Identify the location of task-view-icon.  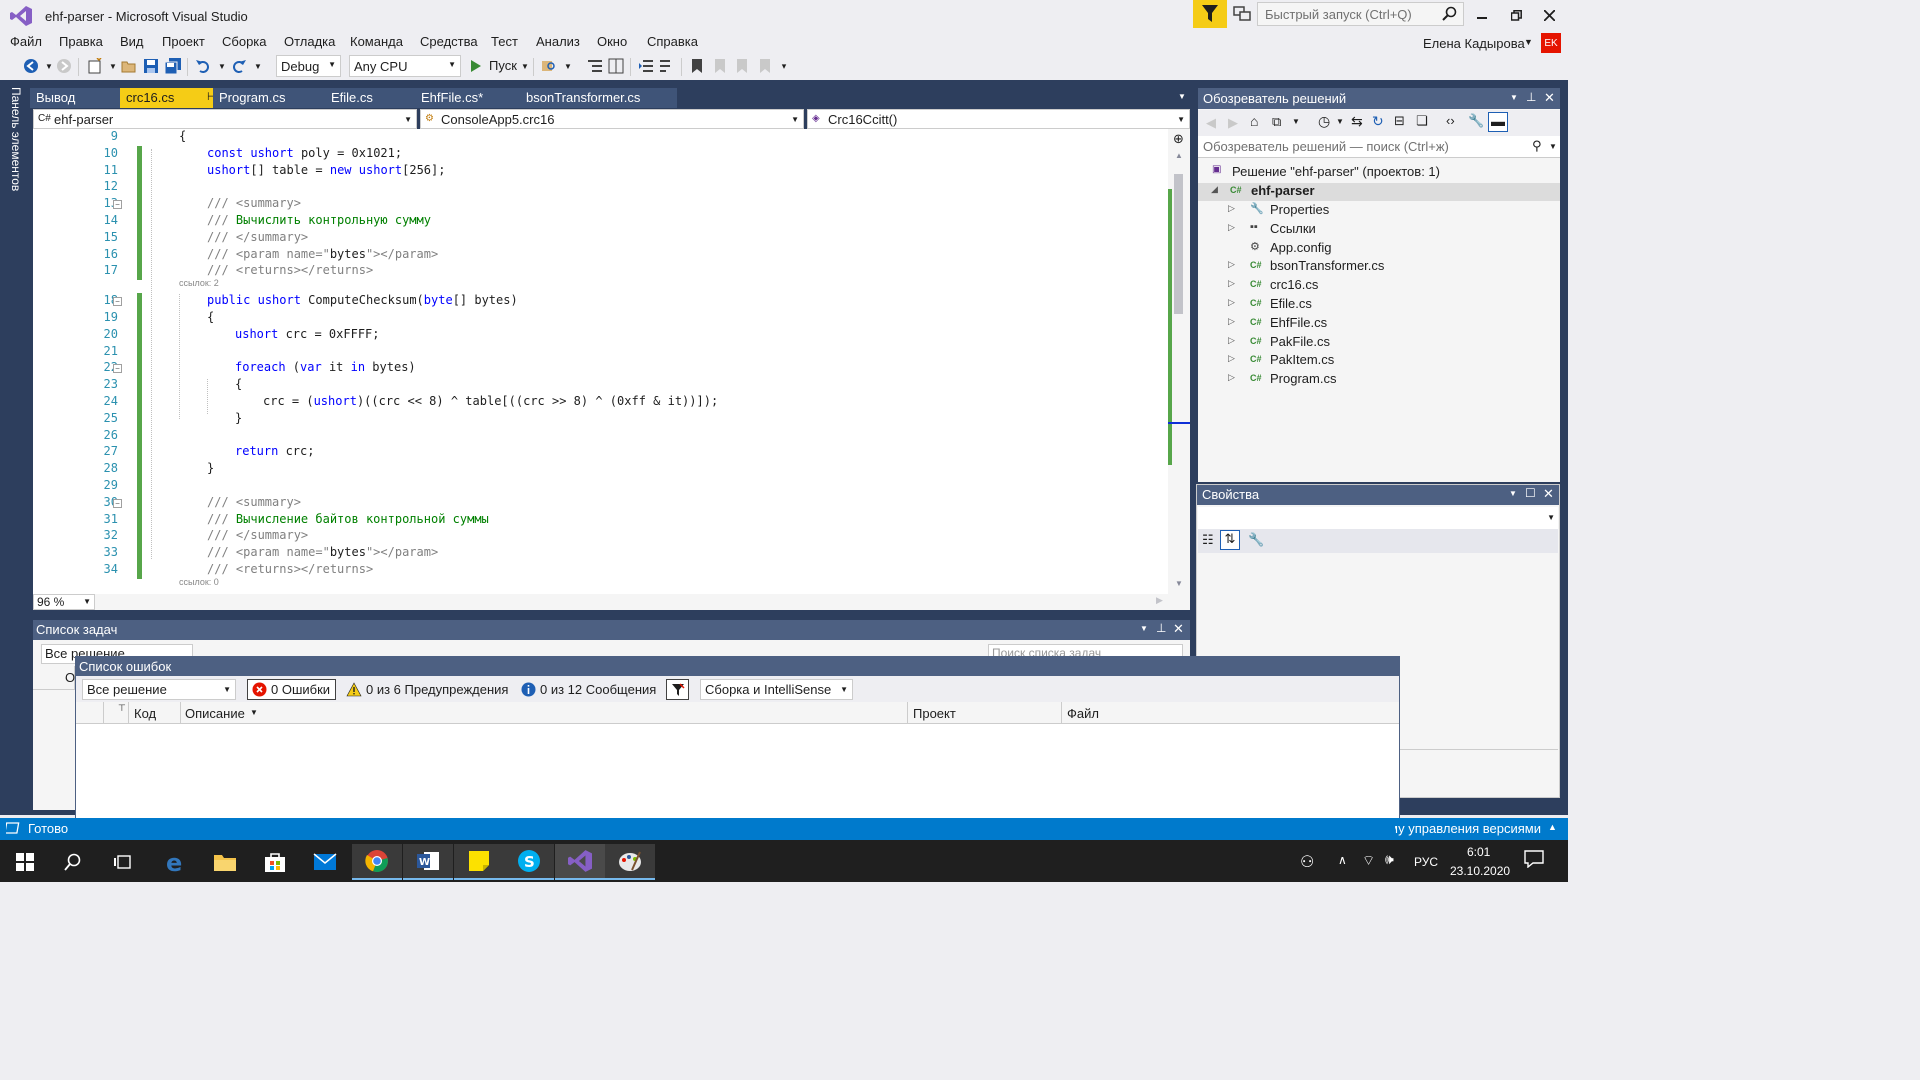
(123, 862).